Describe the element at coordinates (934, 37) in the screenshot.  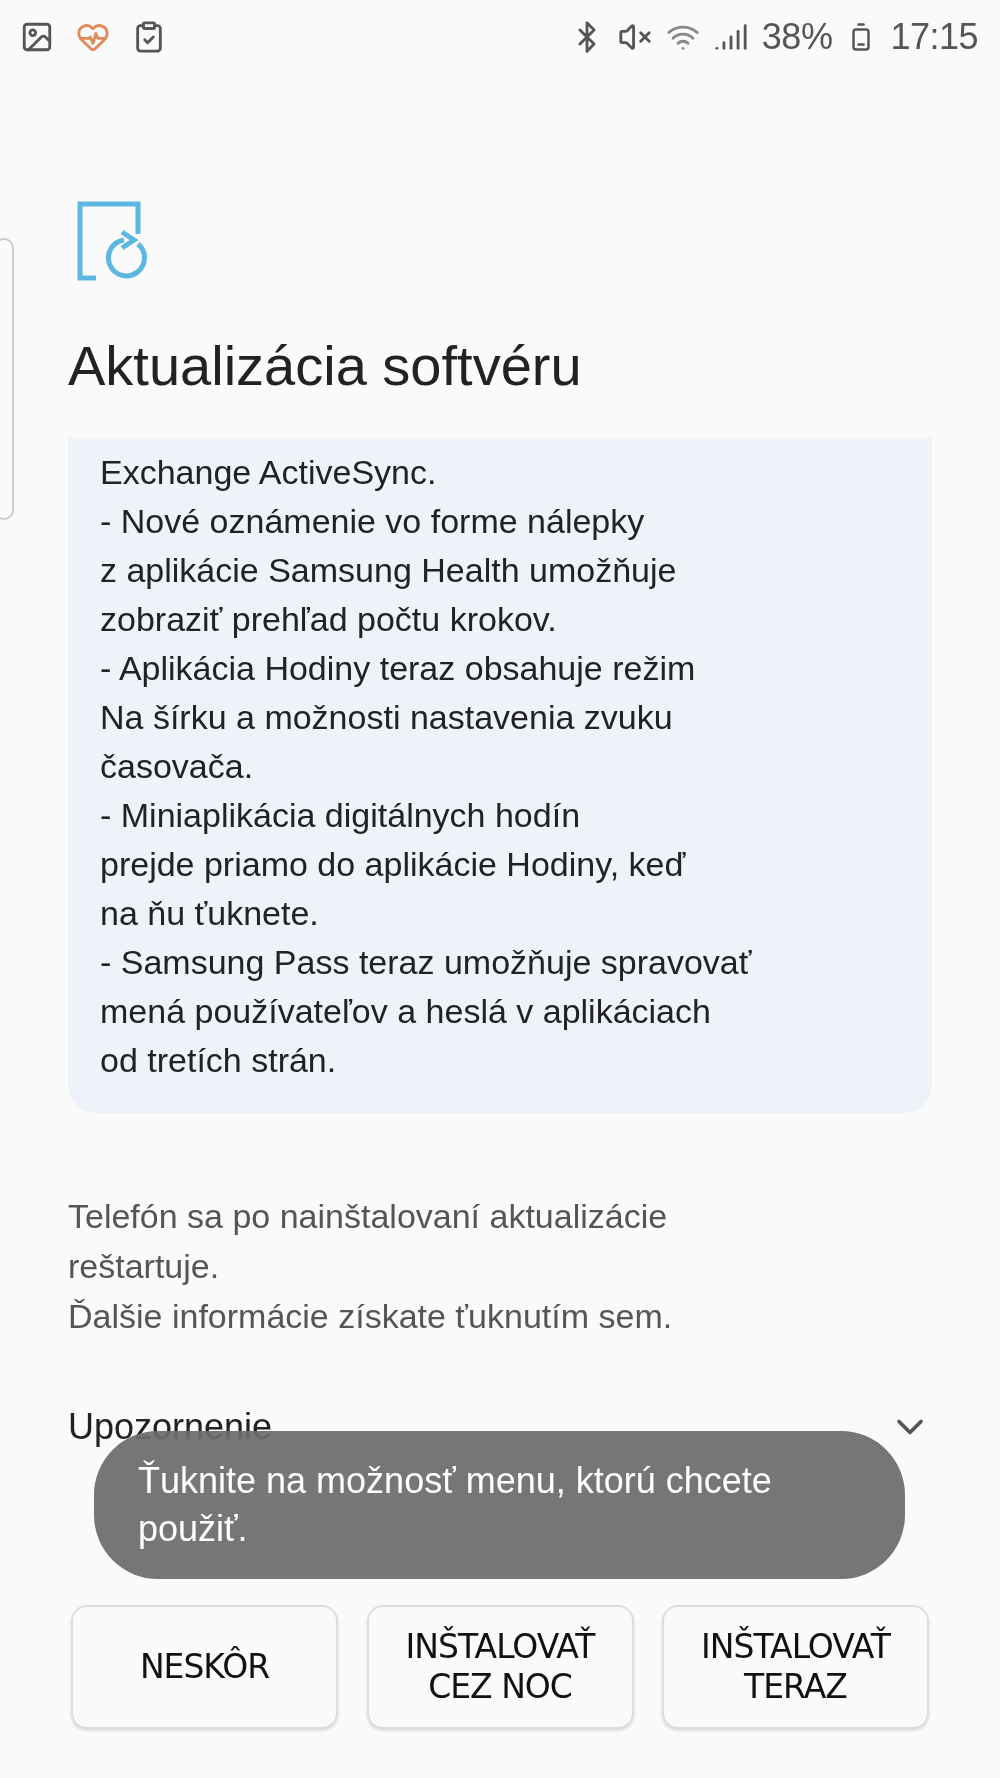
I see `clock: 17:15` at that location.